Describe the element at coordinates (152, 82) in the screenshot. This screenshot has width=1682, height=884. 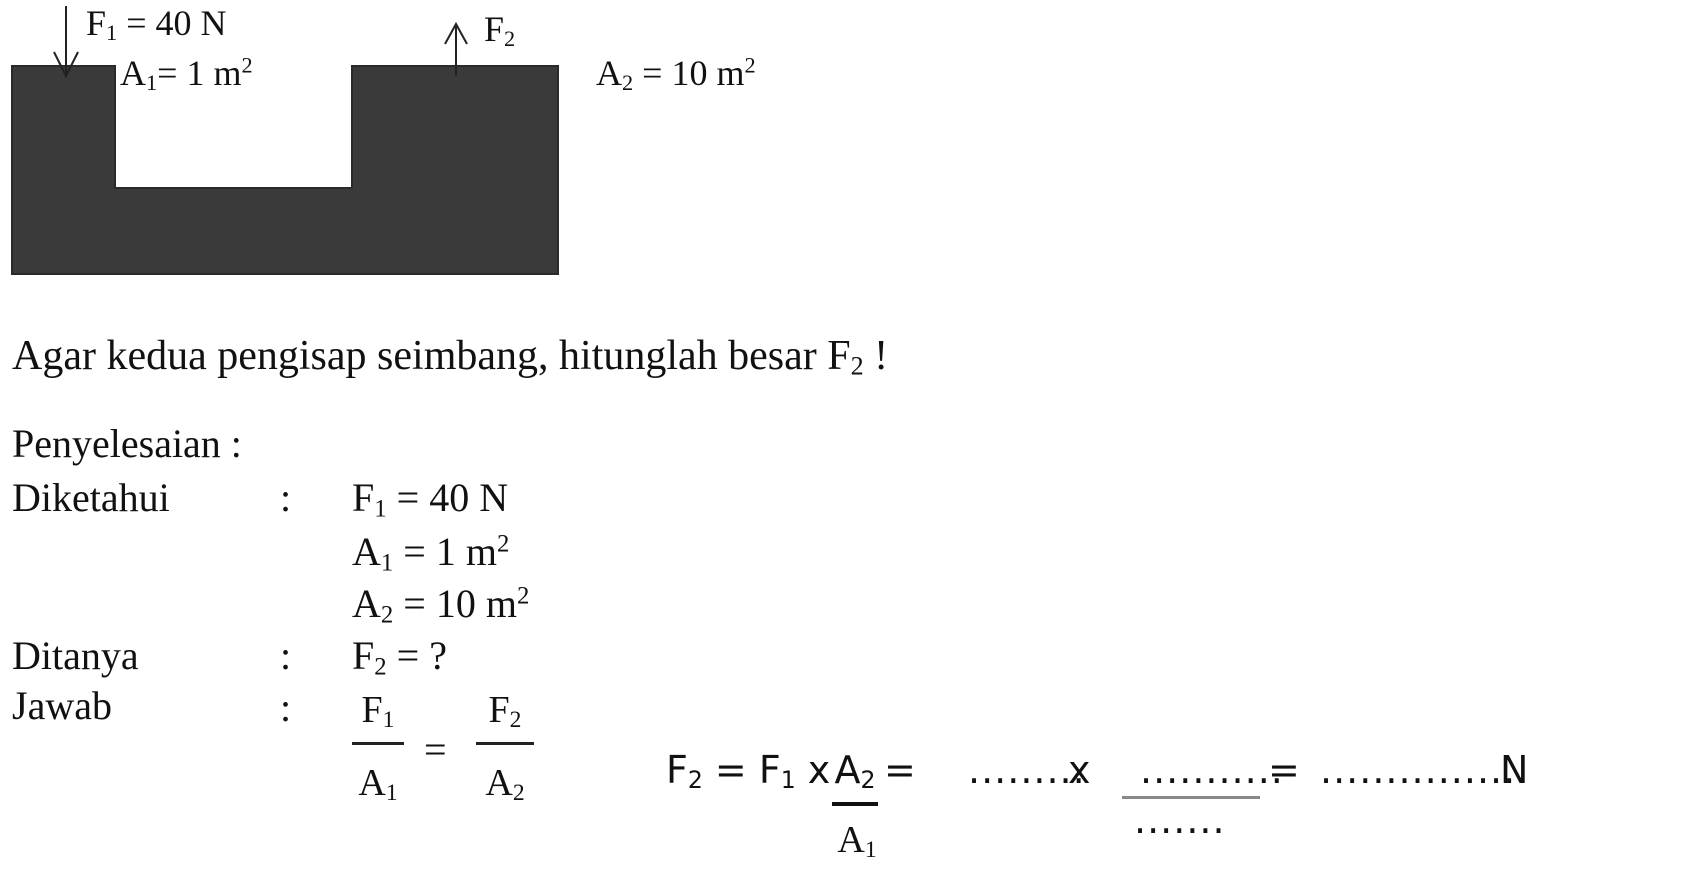
I see `a1-subscript: 1` at that location.